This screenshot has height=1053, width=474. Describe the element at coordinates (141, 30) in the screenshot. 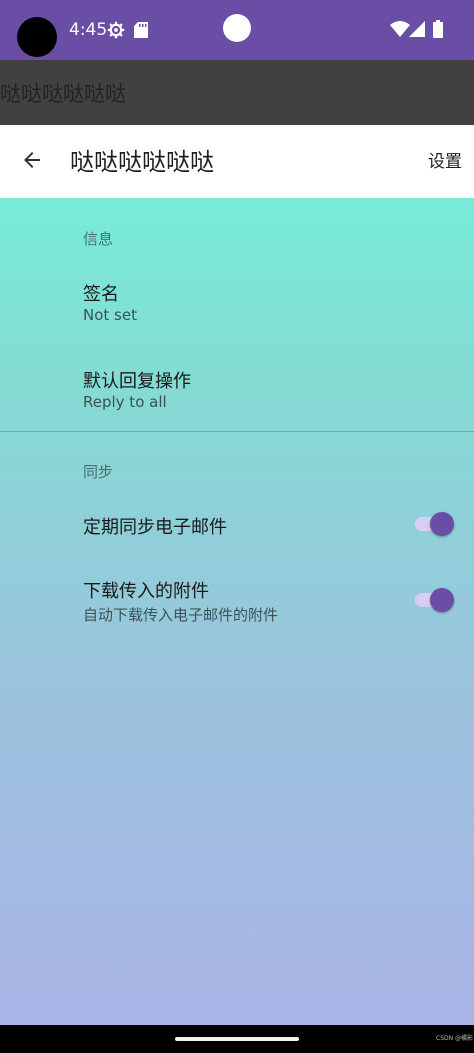

I see `sd-card-icon` at that location.